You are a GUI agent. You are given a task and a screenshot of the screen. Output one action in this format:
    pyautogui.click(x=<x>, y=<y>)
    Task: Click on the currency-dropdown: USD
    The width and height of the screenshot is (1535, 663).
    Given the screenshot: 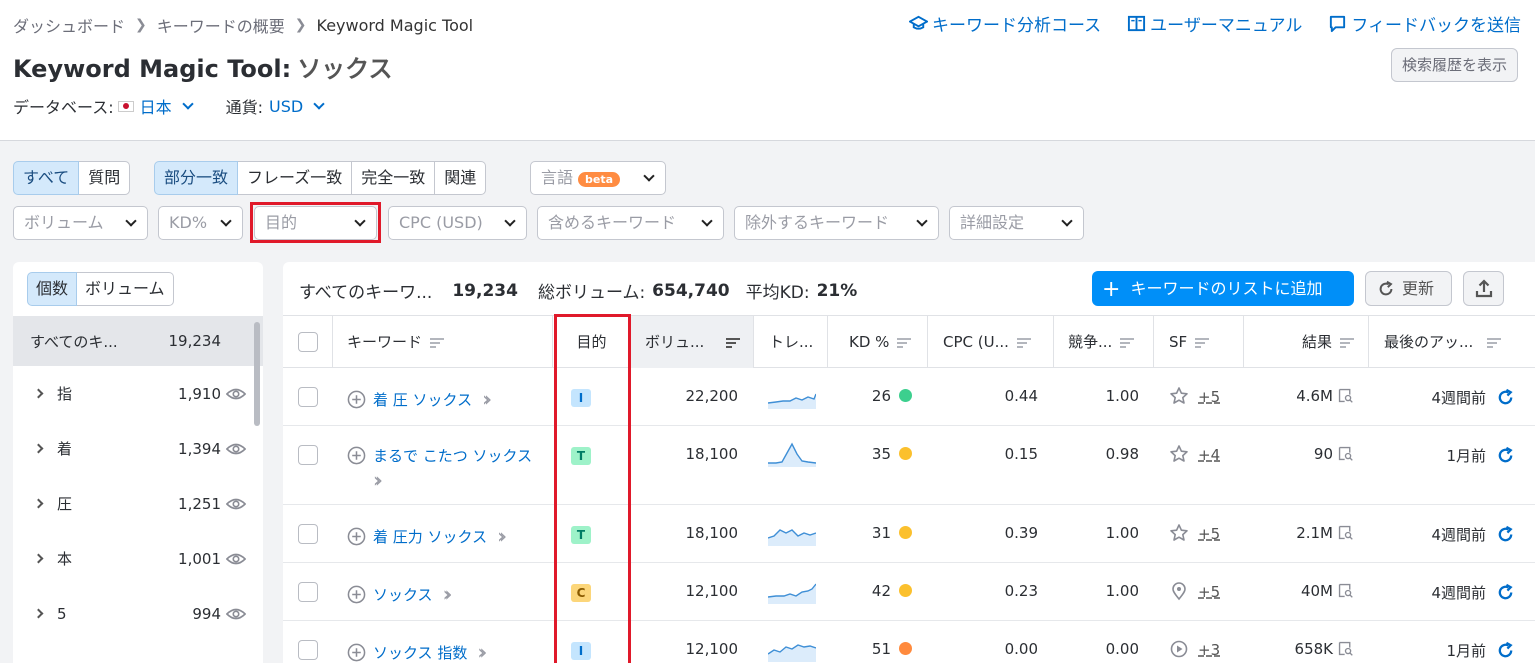 What is the action you would take?
    pyautogui.click(x=298, y=106)
    